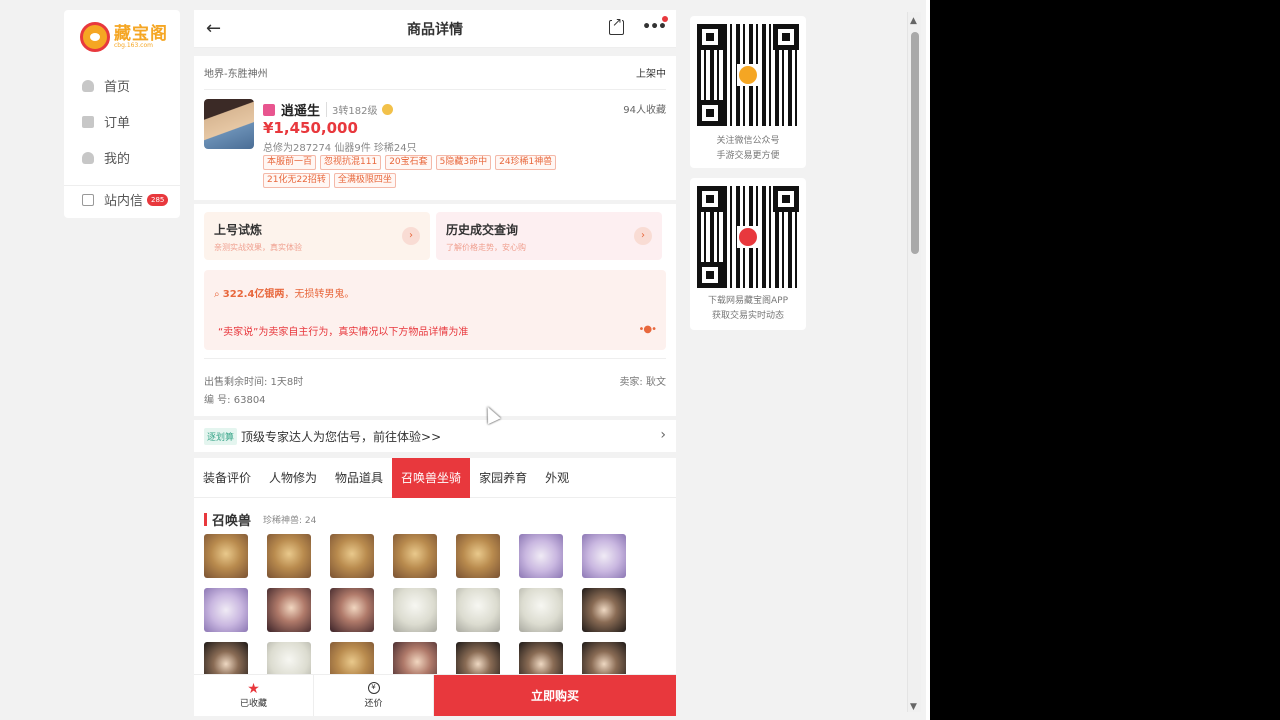 The image size is (1280, 720). Describe the element at coordinates (549, 236) in the screenshot. I see `price-history-card: 历史成交查询 了解价格走势，安心购 ›` at that location.